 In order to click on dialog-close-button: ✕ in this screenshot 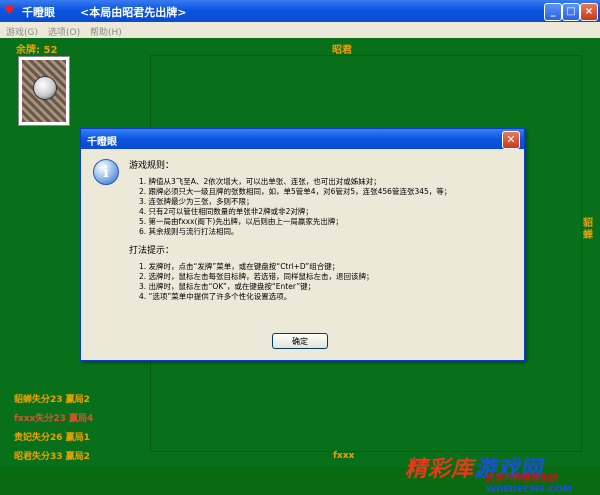, I will do `click(511, 140)`.